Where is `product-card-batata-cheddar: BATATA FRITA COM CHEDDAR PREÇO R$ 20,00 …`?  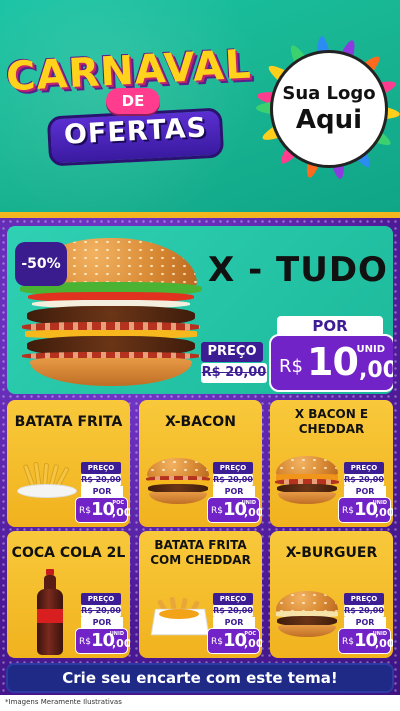
product-card-batata-cheddar: BATATA FRITA COM CHEDDAR PREÇO R$ 20,00 … is located at coordinates (200, 594).